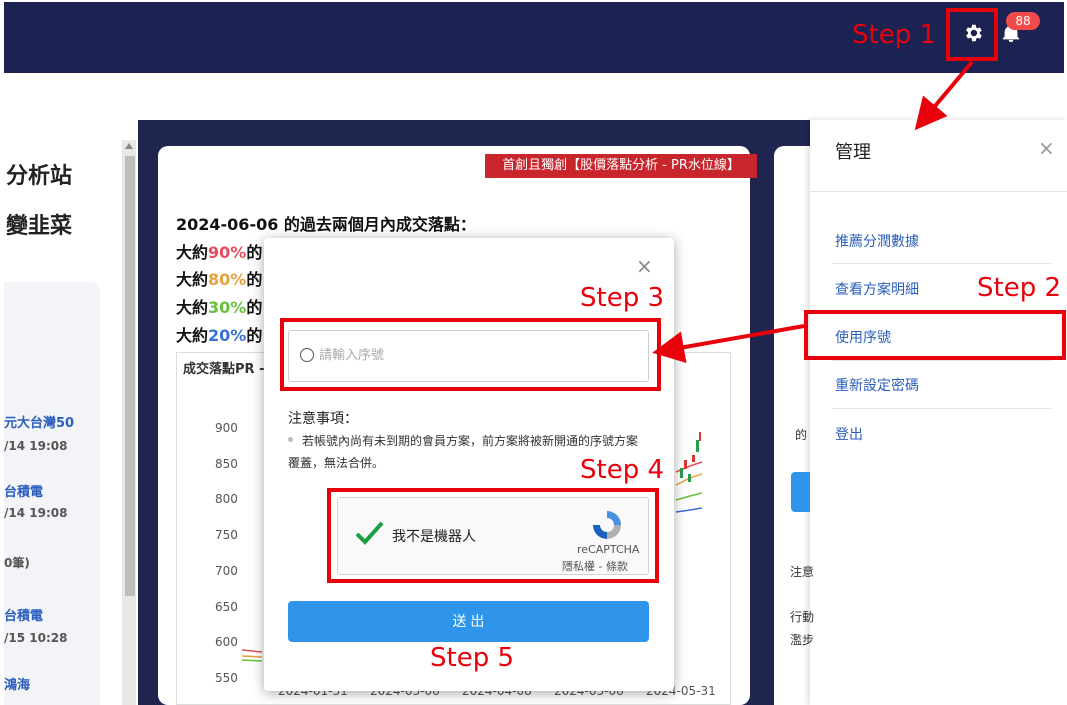  What do you see at coordinates (226, 464) in the screenshot?
I see `y-tick: 850` at bounding box center [226, 464].